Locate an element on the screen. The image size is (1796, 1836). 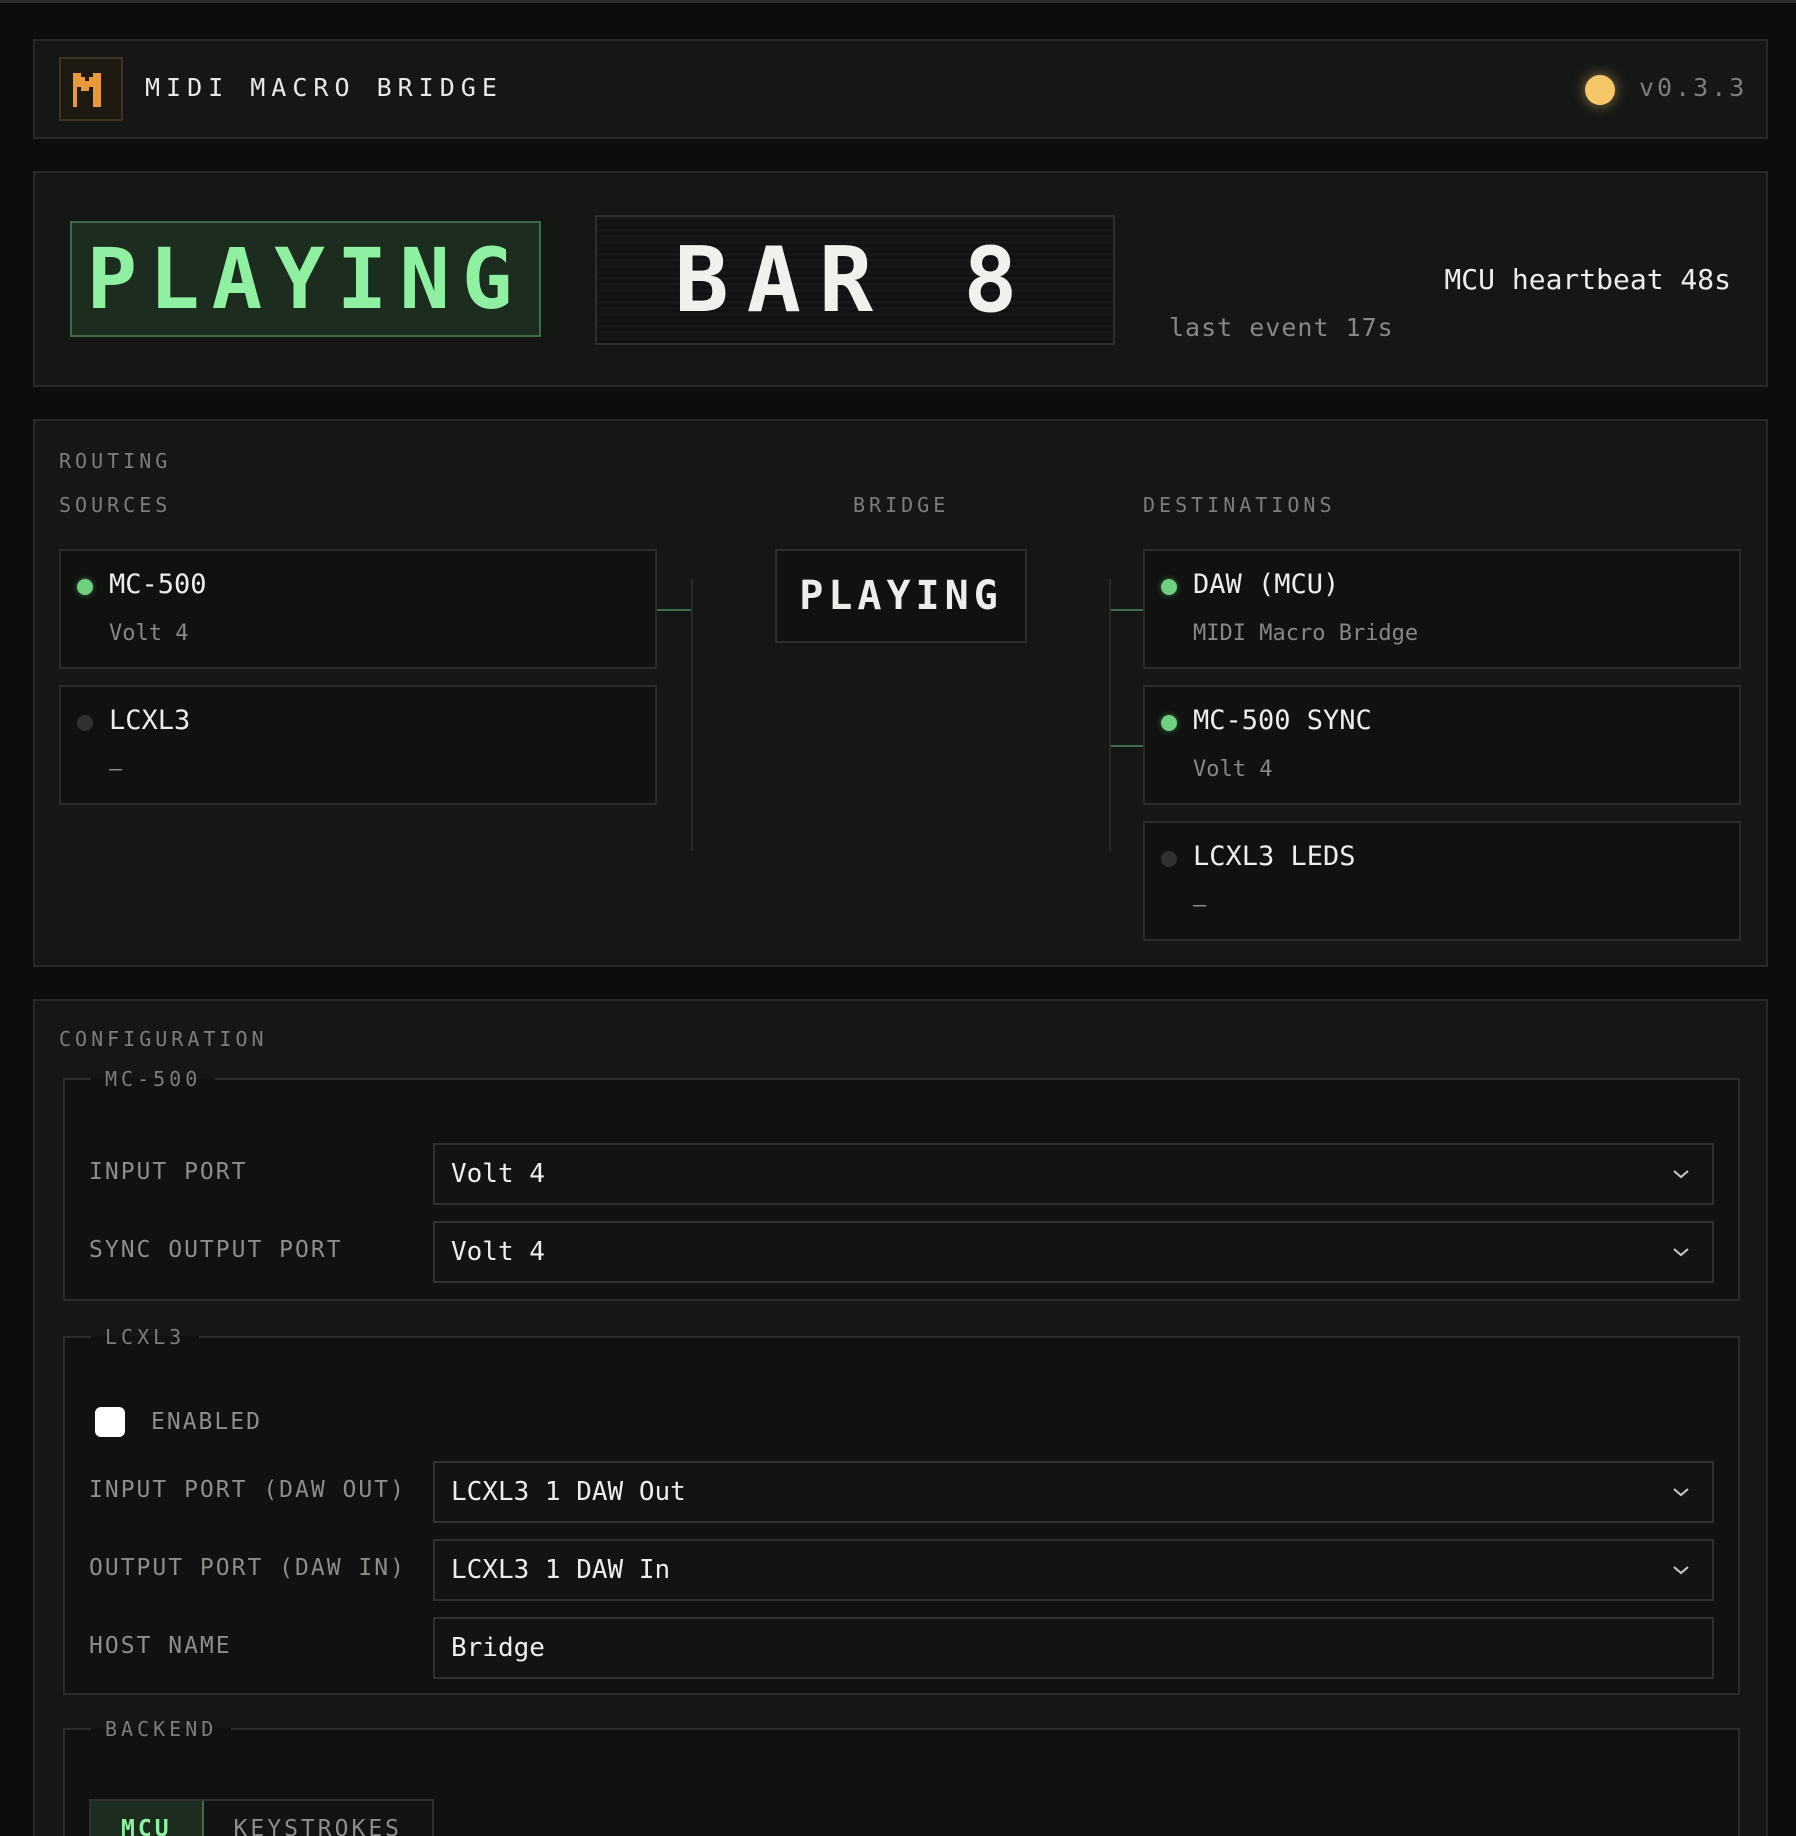
source-node-mc500: MC-500 Volt 4 is located at coordinates (358, 609).